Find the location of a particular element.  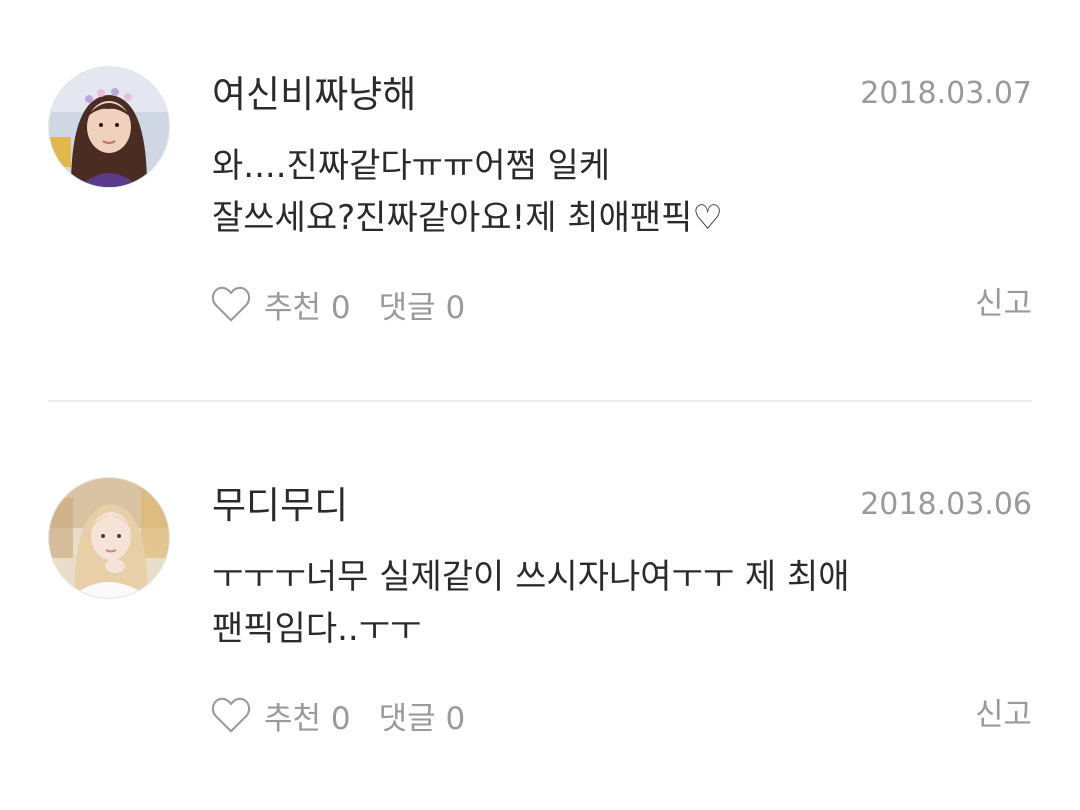

comment-body-line: ㅜㅜㅜ너무 실제같이 쓰시자나여ㅜㅜ 제 최애 is located at coordinates (531, 577).